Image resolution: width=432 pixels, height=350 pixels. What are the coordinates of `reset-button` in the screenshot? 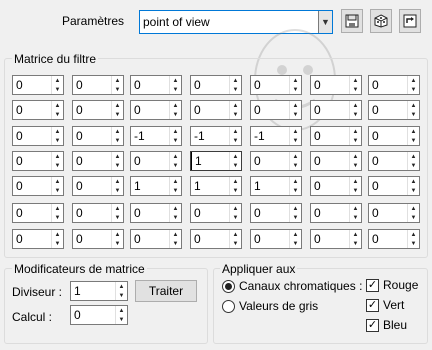 It's located at (410, 21).